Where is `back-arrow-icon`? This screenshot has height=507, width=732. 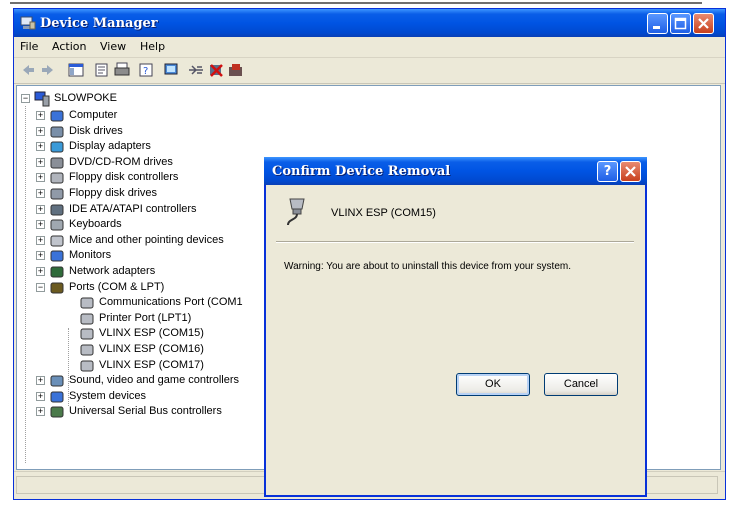 back-arrow-icon is located at coordinates (28, 70).